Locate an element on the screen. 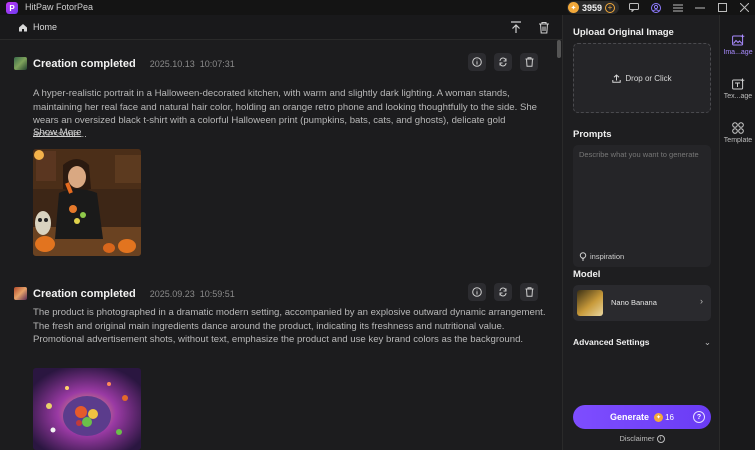 Image resolution: width=755 pixels, height=450 pixels. info-icon: i is located at coordinates (660, 439).